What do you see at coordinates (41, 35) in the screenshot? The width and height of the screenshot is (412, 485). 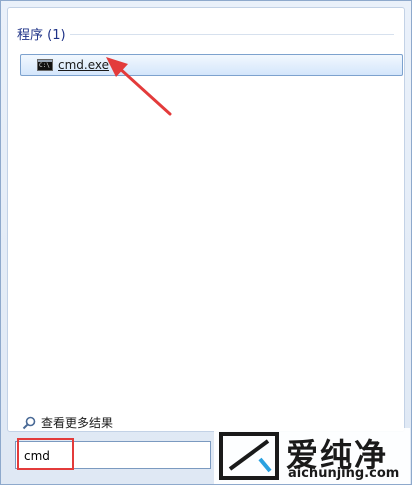 I see `section-header-programs: 程序 (1)` at bounding box center [41, 35].